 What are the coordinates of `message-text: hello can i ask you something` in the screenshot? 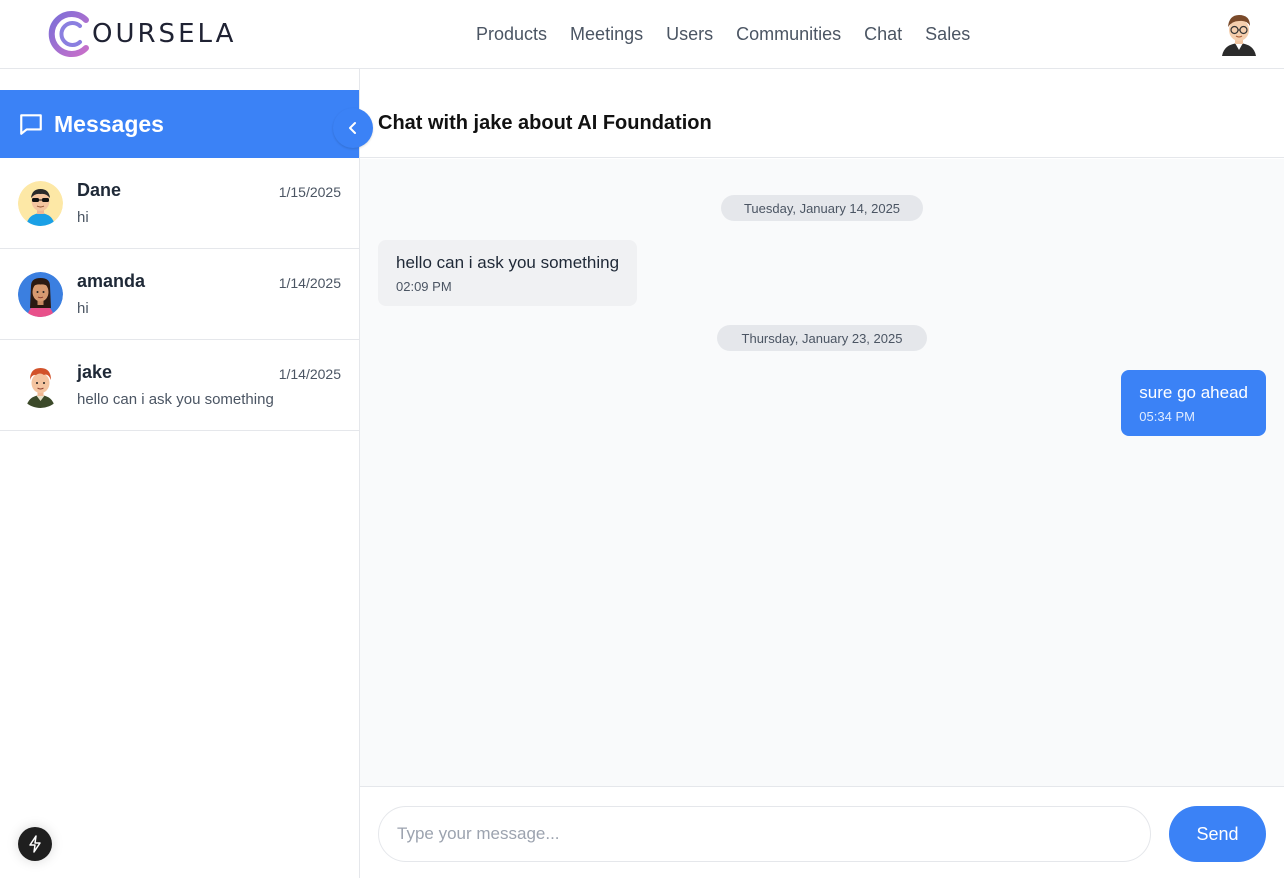 It's located at (508, 262).